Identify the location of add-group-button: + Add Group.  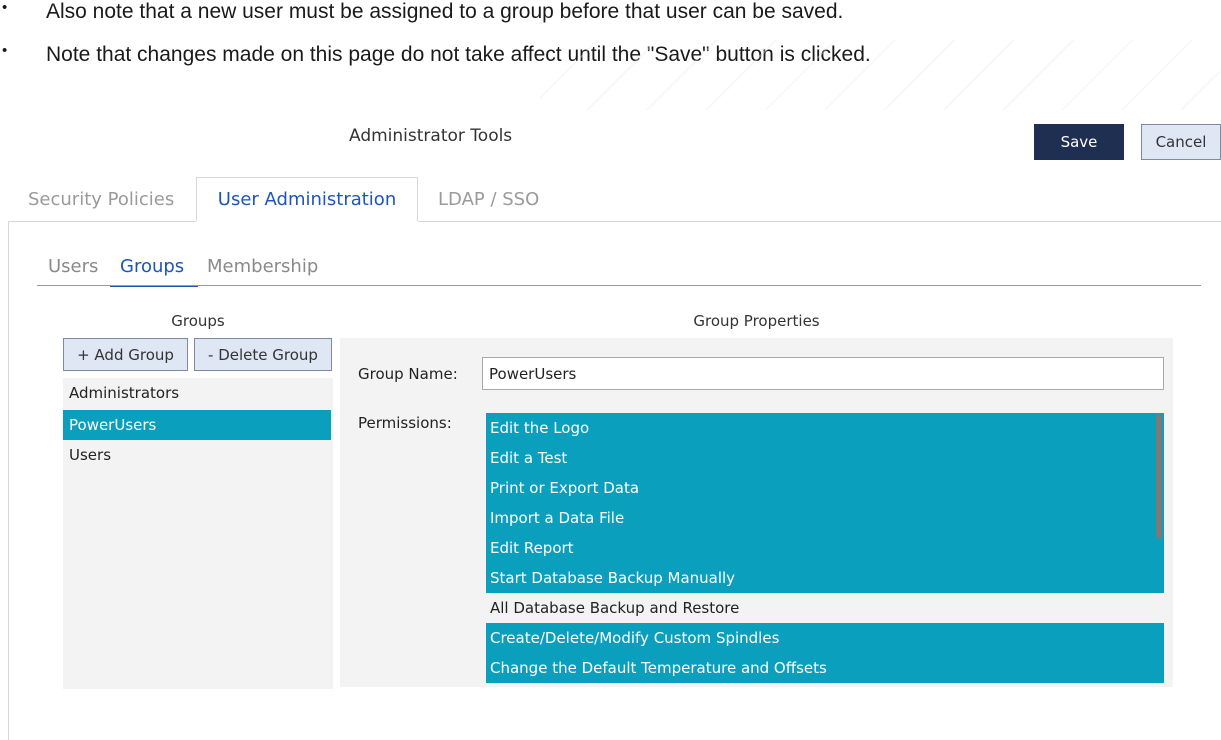
(125, 354).